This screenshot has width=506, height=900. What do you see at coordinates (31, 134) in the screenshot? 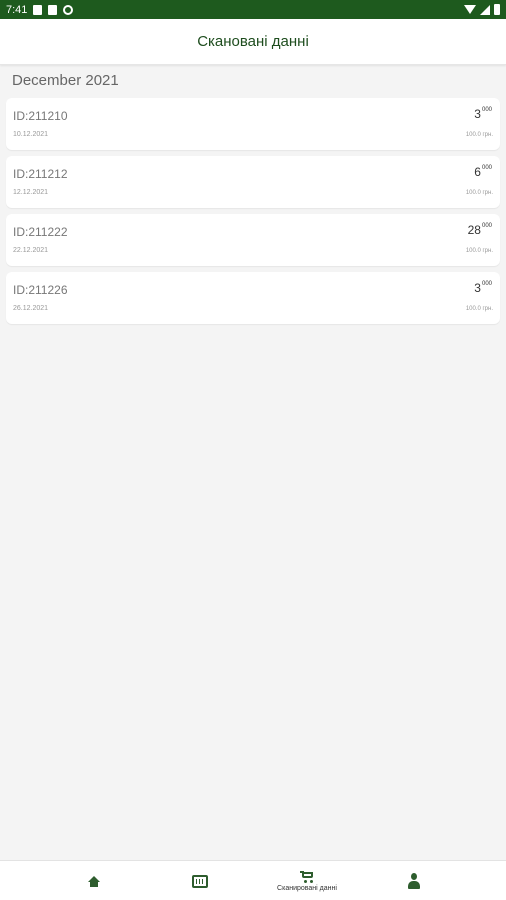
I see `item-date: 10.12.2021` at bounding box center [31, 134].